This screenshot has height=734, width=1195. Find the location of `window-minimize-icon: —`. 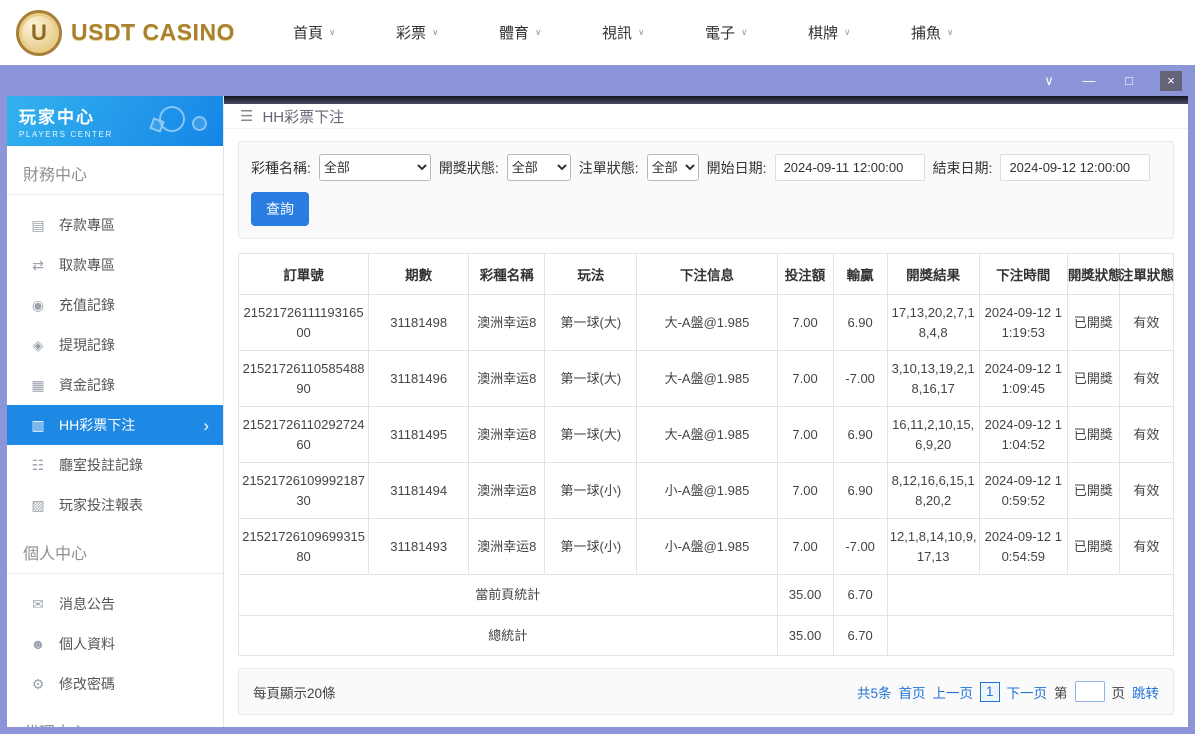

window-minimize-icon: — is located at coordinates (1089, 81).